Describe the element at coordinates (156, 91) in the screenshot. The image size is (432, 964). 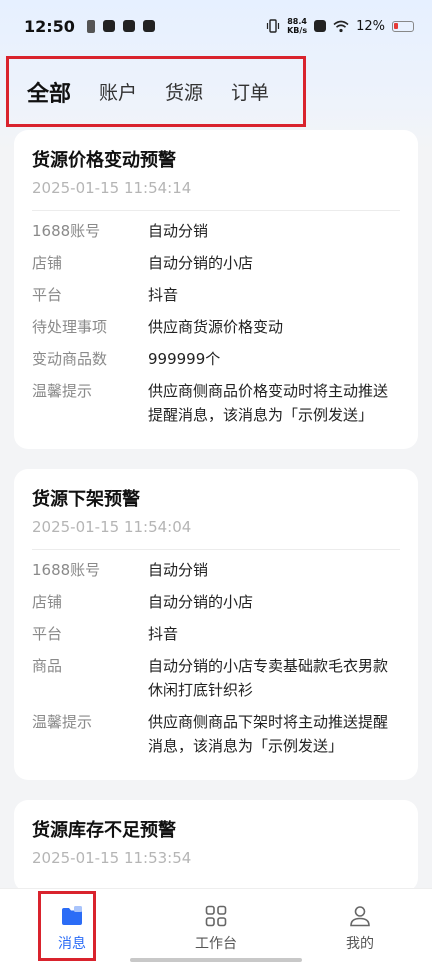
I see `category-tabs: 全部 账户 货源 订单` at that location.